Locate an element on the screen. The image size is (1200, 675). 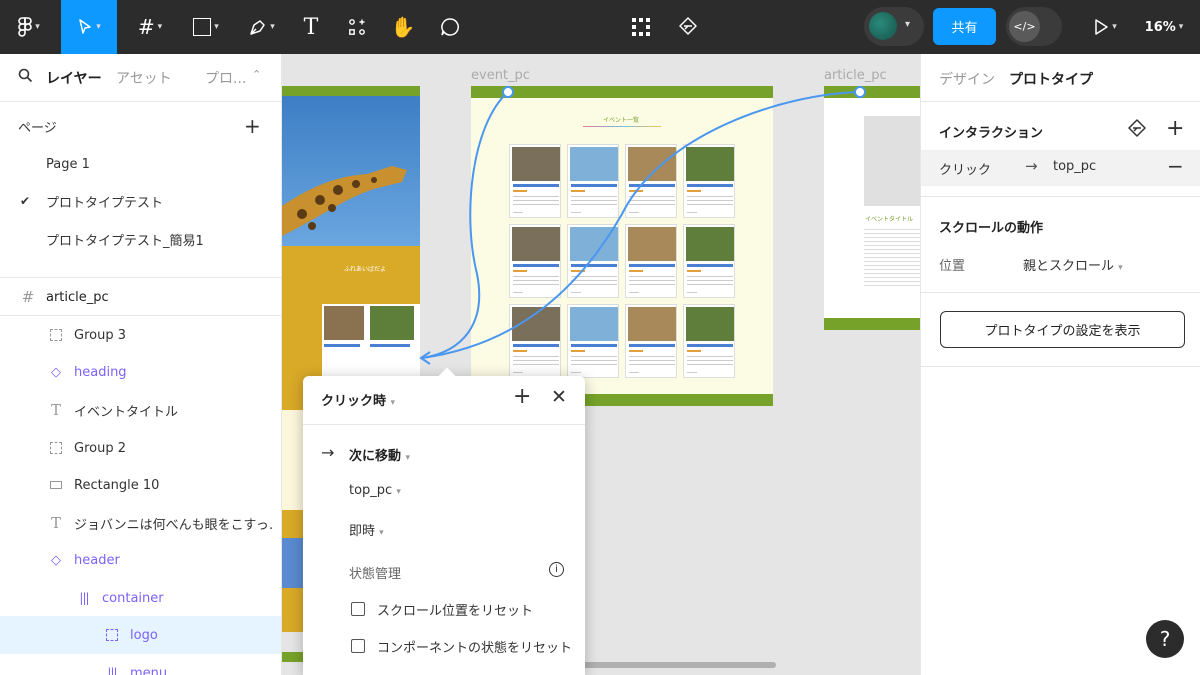
horizontal-scrollbar is located at coordinates (679, 665).